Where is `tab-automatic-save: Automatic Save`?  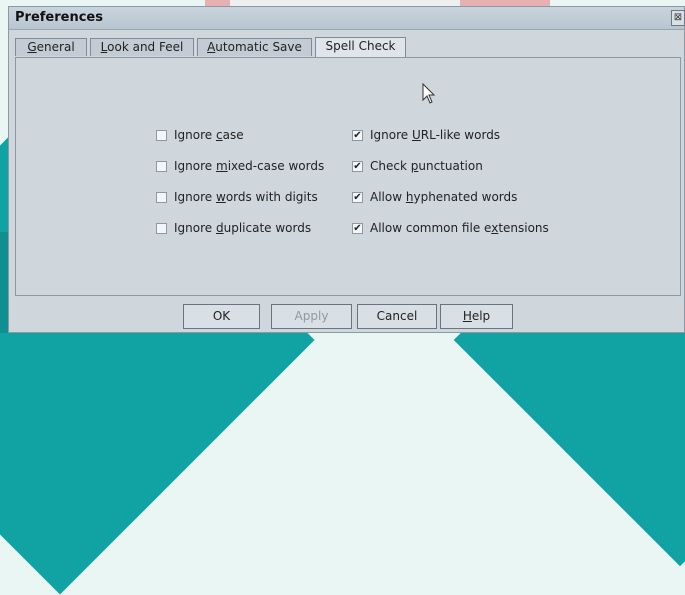
tab-automatic-save: Automatic Save is located at coordinates (254, 47).